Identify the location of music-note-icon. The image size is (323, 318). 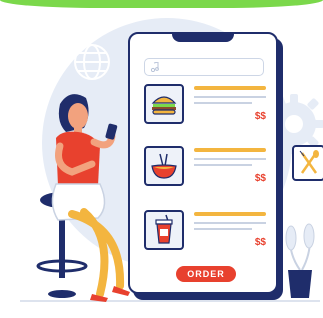
(154, 67).